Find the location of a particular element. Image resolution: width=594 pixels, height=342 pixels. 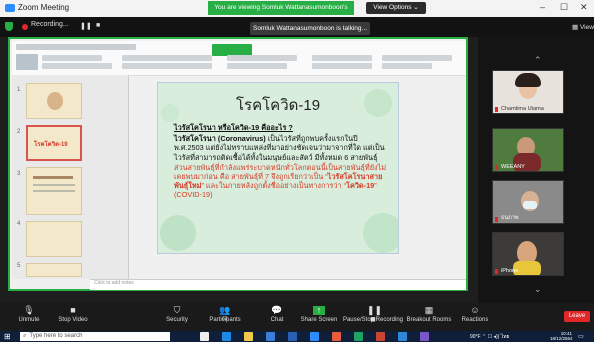

notifications-icon: ▭ is located at coordinates (581, 336).